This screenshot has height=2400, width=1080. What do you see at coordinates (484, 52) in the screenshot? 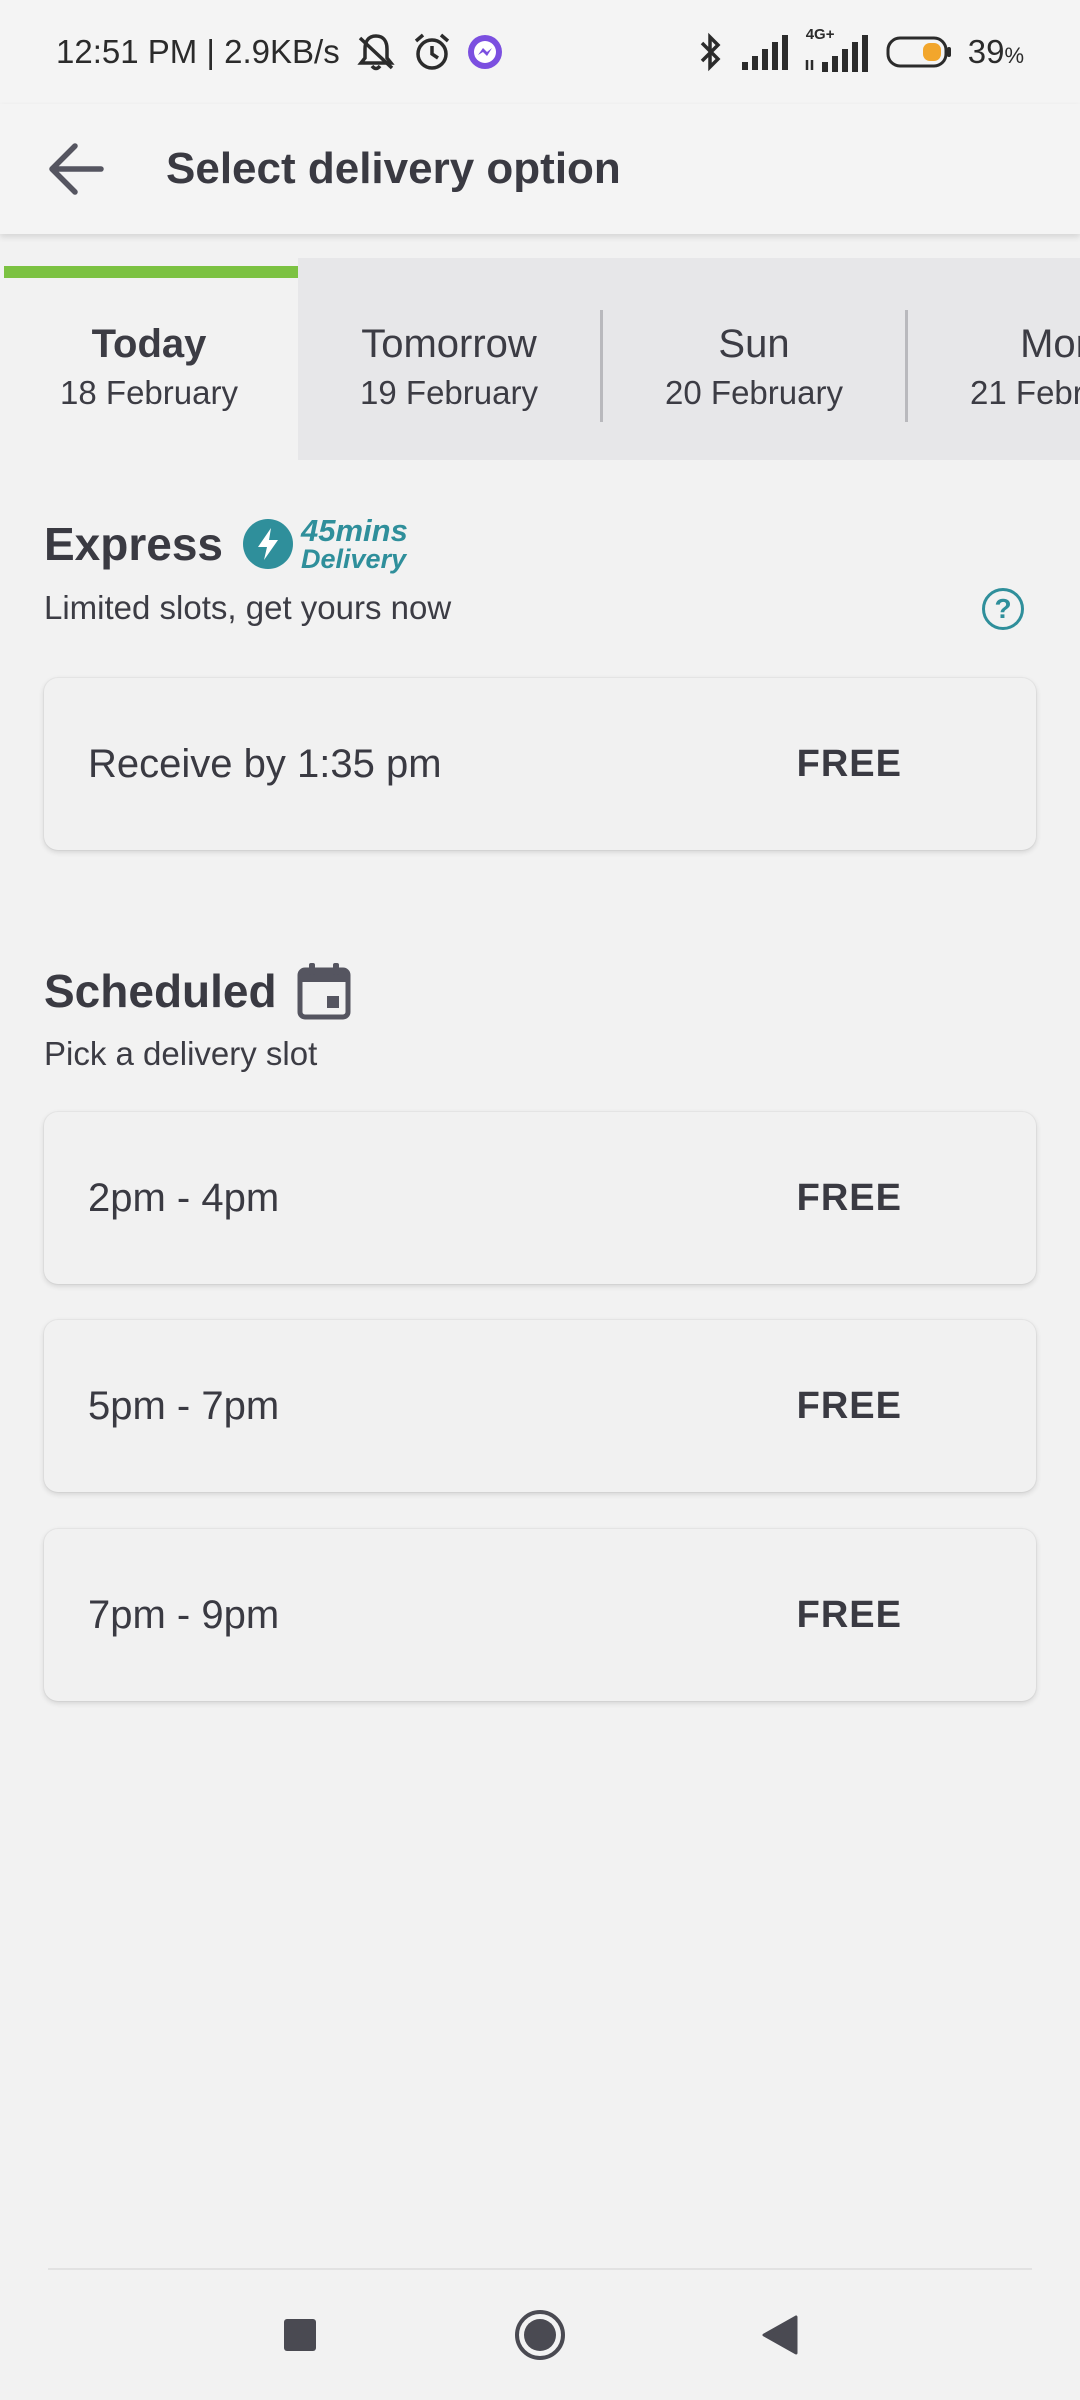
I see `messenger-icon` at bounding box center [484, 52].